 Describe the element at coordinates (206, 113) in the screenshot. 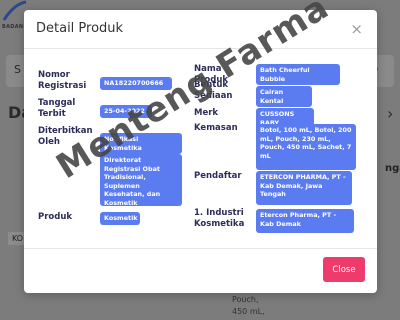

I see `field-label-merk: Merk` at that location.